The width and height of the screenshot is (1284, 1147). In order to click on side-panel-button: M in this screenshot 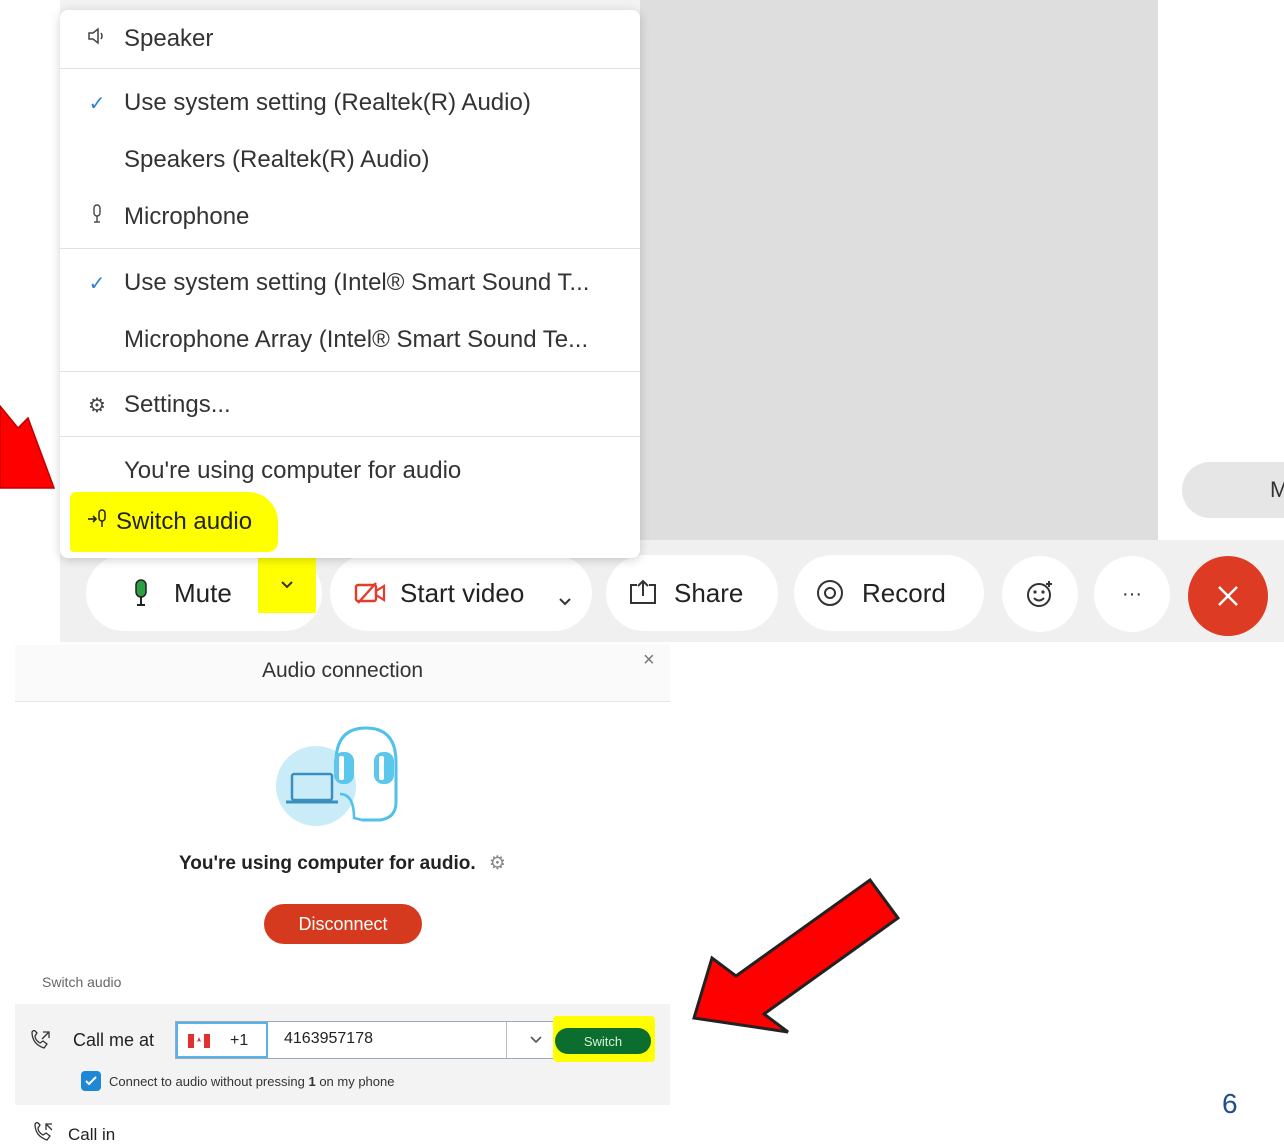, I will do `click(1233, 490)`.